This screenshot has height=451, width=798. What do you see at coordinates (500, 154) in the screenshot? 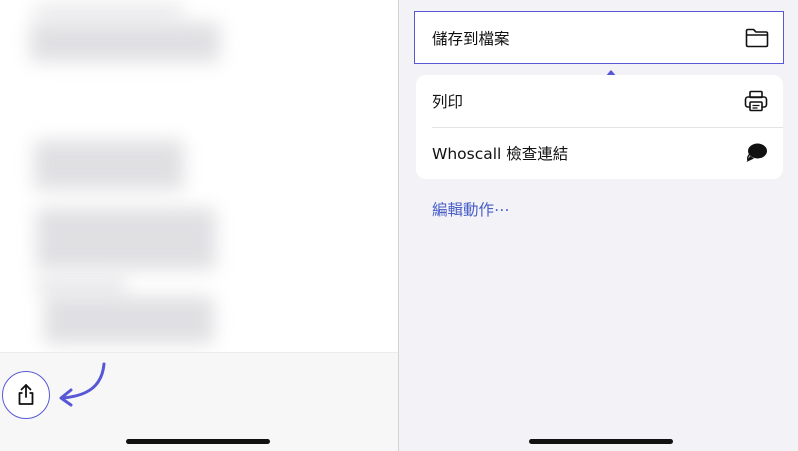
I see `action-label: Whoscall 檢查連結` at bounding box center [500, 154].